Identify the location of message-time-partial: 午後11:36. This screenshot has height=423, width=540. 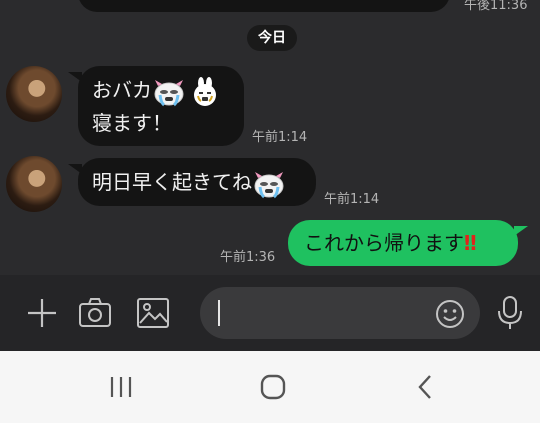
(496, 6).